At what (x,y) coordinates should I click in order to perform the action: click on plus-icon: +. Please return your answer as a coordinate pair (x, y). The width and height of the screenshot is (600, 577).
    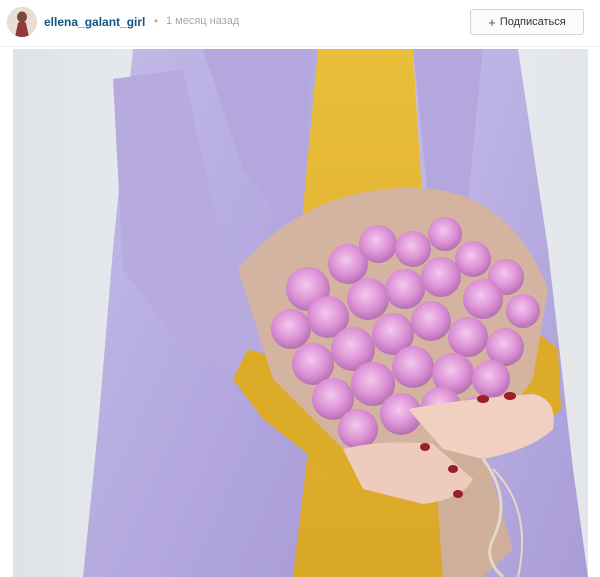
    Looking at the image, I should click on (492, 22).